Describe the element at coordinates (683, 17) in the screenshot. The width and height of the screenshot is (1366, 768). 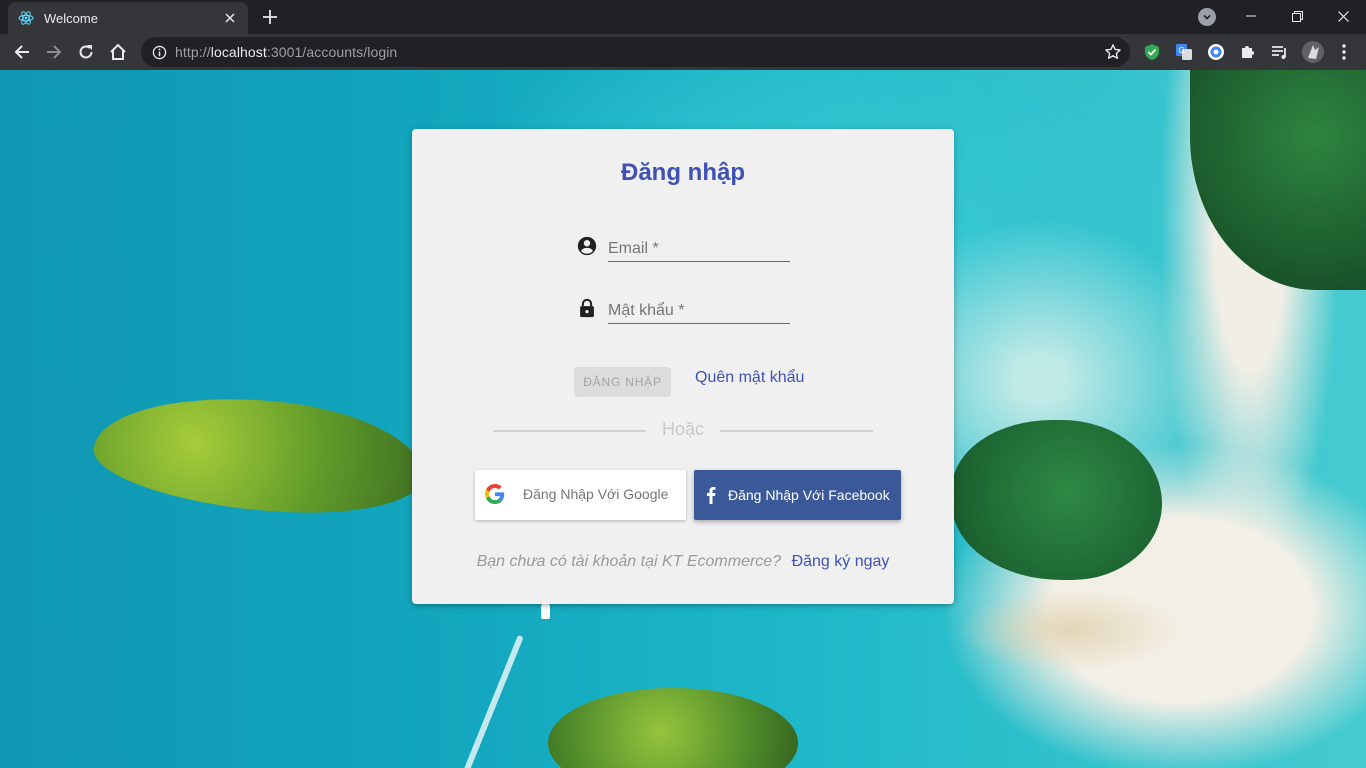
I see `browser-tab-strip: Welcome` at that location.